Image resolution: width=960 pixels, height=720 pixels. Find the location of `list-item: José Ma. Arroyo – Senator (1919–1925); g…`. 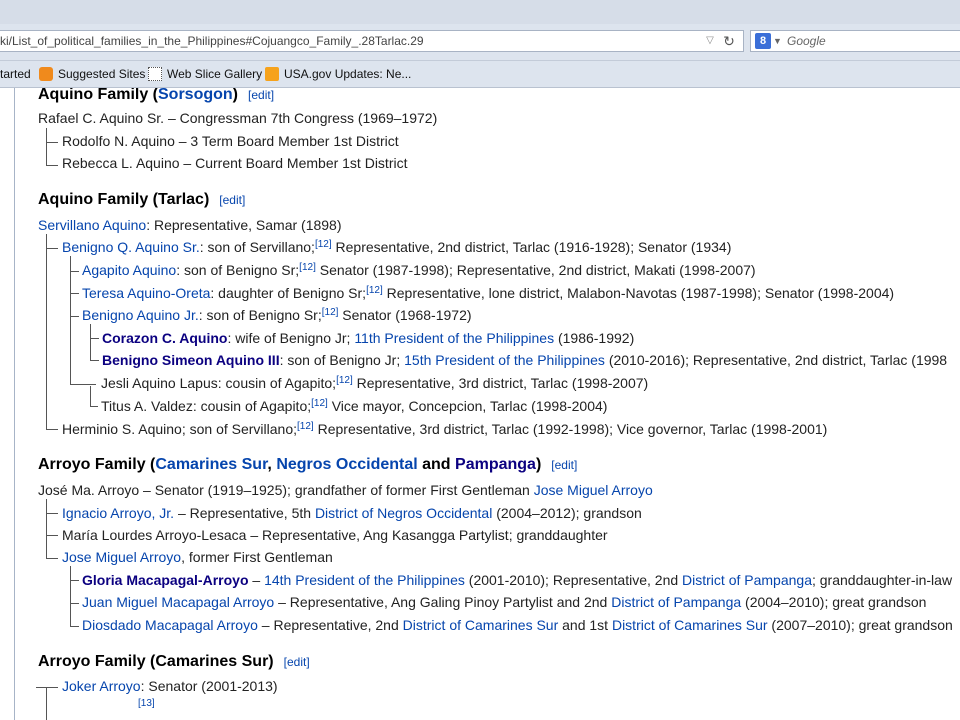

list-item: José Ma. Arroyo – Senator (1919–1925); g… is located at coordinates (345, 490).